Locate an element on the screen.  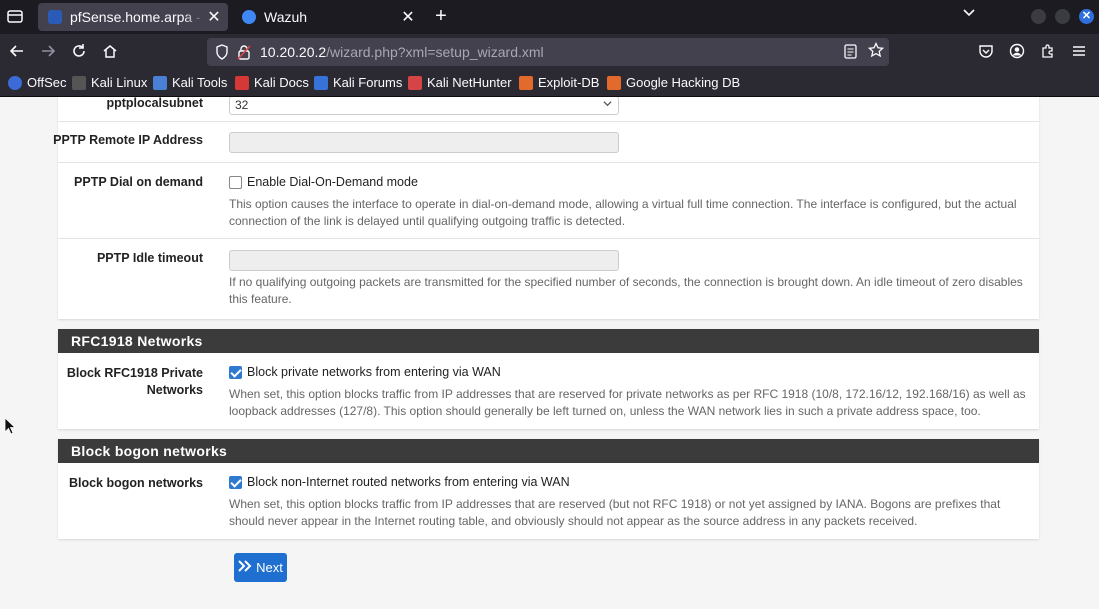
tab-pfsense: pfSense.home.arpa - Wizard ✕ is located at coordinates (133, 17).